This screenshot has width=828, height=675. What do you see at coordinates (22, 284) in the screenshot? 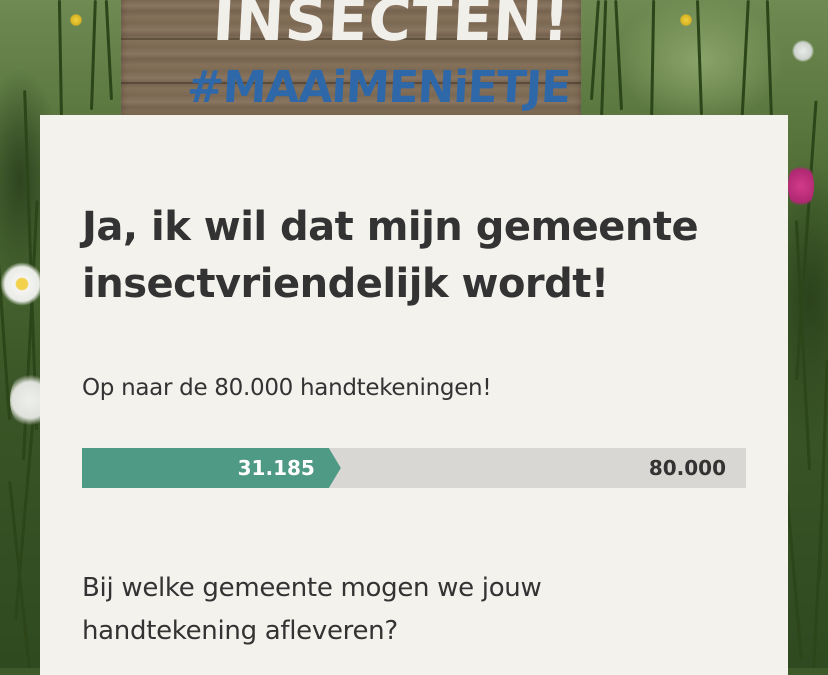
I see `white-daisy` at bounding box center [22, 284].